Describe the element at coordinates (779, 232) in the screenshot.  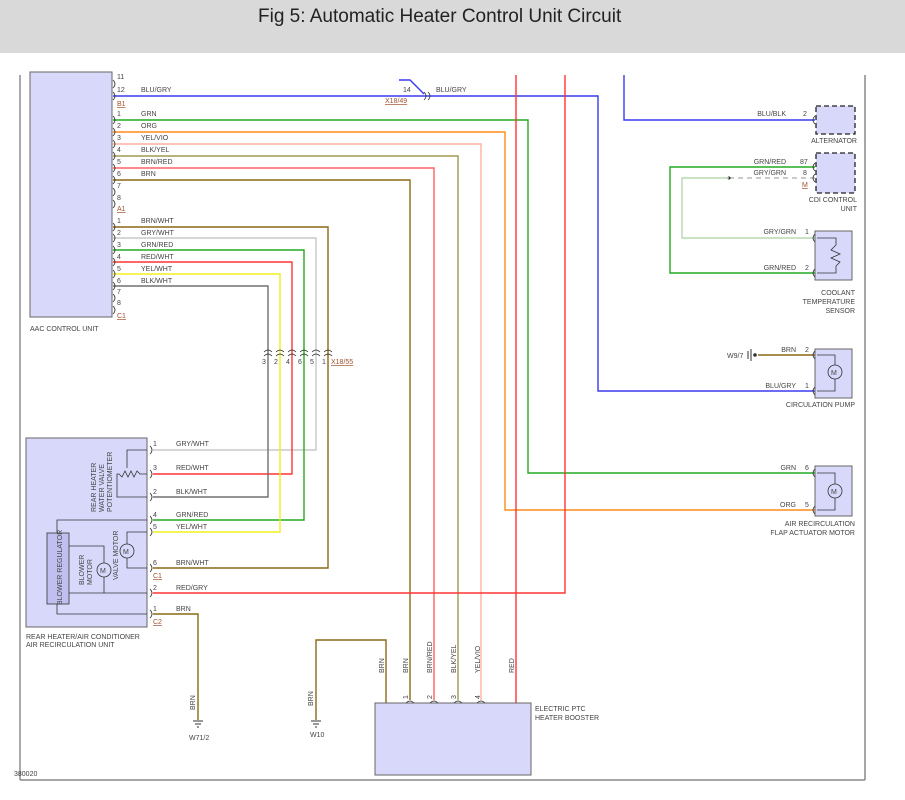
I see `wire-label: GRY/GRN` at that location.